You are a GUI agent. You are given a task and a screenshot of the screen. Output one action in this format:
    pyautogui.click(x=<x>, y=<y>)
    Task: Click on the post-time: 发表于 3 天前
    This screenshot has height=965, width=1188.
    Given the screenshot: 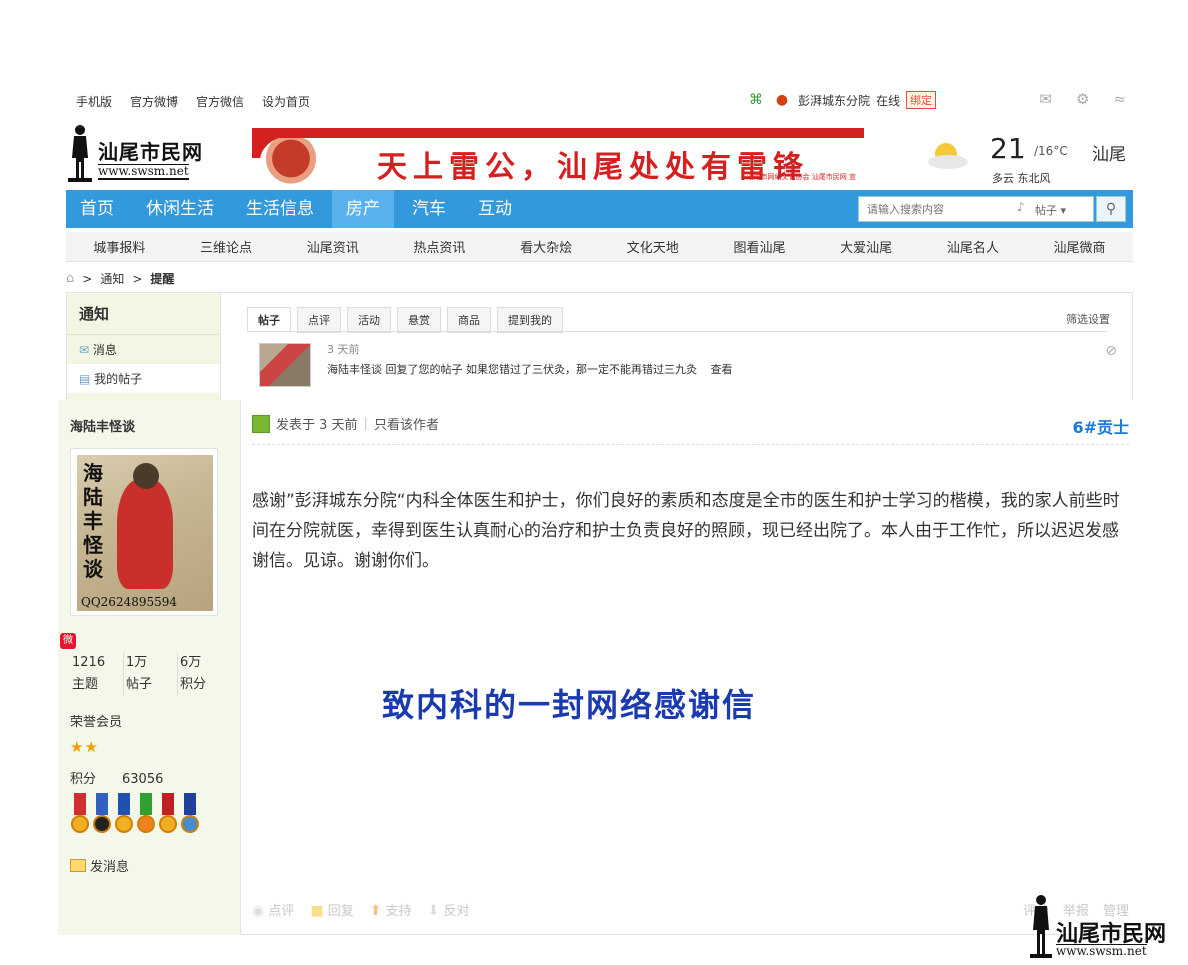 What is the action you would take?
    pyautogui.click(x=317, y=425)
    